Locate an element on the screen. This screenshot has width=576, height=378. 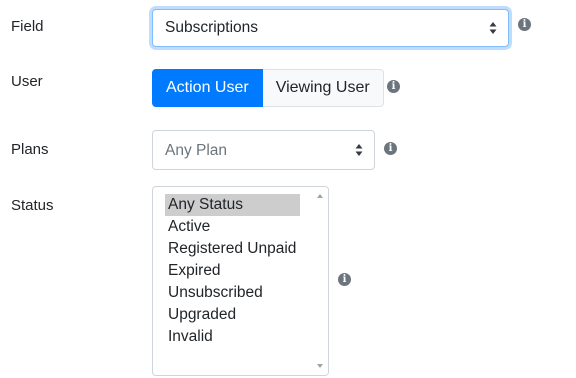
field-label: Field is located at coordinates (27, 26).